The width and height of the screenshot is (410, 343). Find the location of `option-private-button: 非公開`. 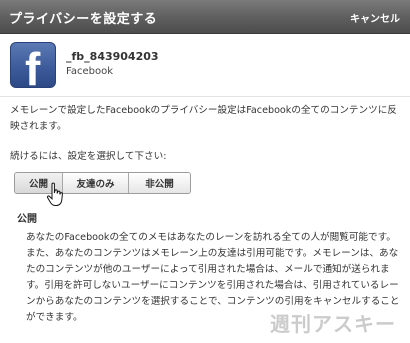

option-private-button: 非公開 is located at coordinates (159, 183).